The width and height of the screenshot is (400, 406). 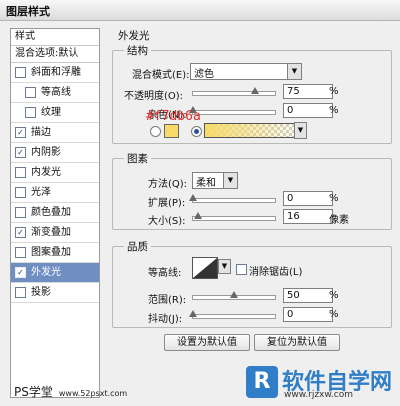 What do you see at coordinates (232, 314) in the screenshot?
I see `jitter-slider` at bounding box center [232, 314].